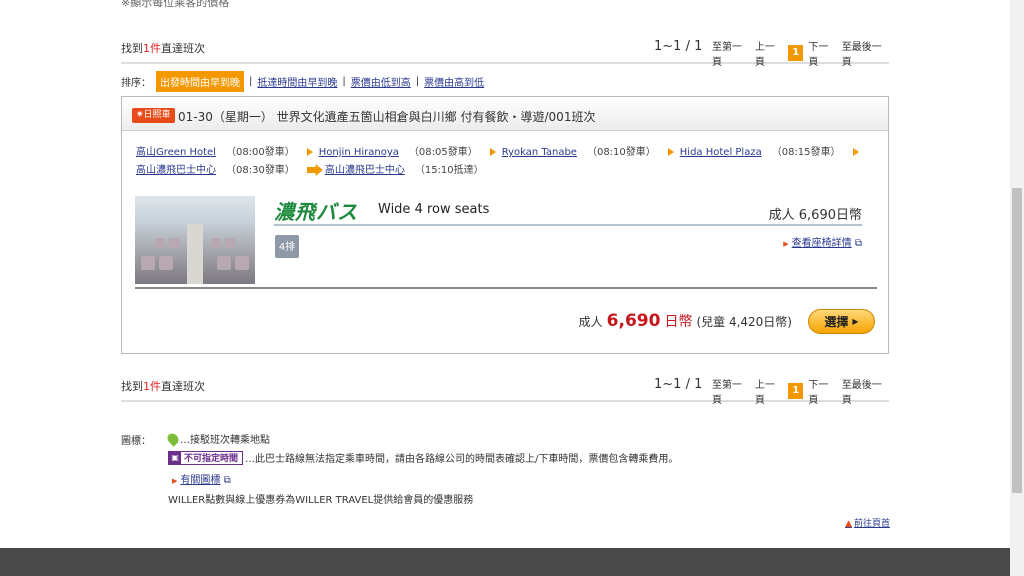  I want to click on child-price: (兒童 4,420日幣), so click(744, 322).